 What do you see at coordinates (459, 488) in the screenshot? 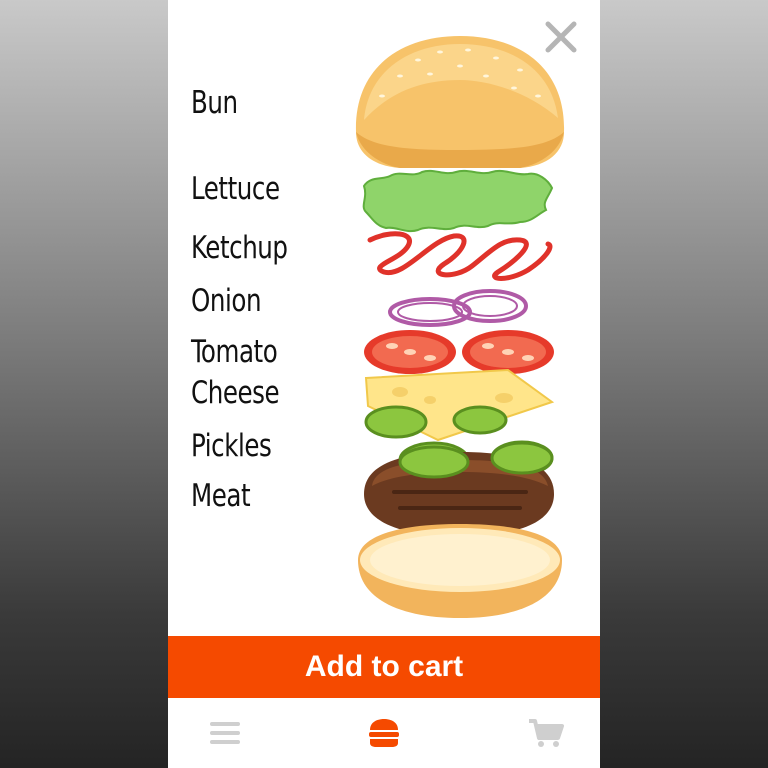
I see `meat-patty-image` at bounding box center [459, 488].